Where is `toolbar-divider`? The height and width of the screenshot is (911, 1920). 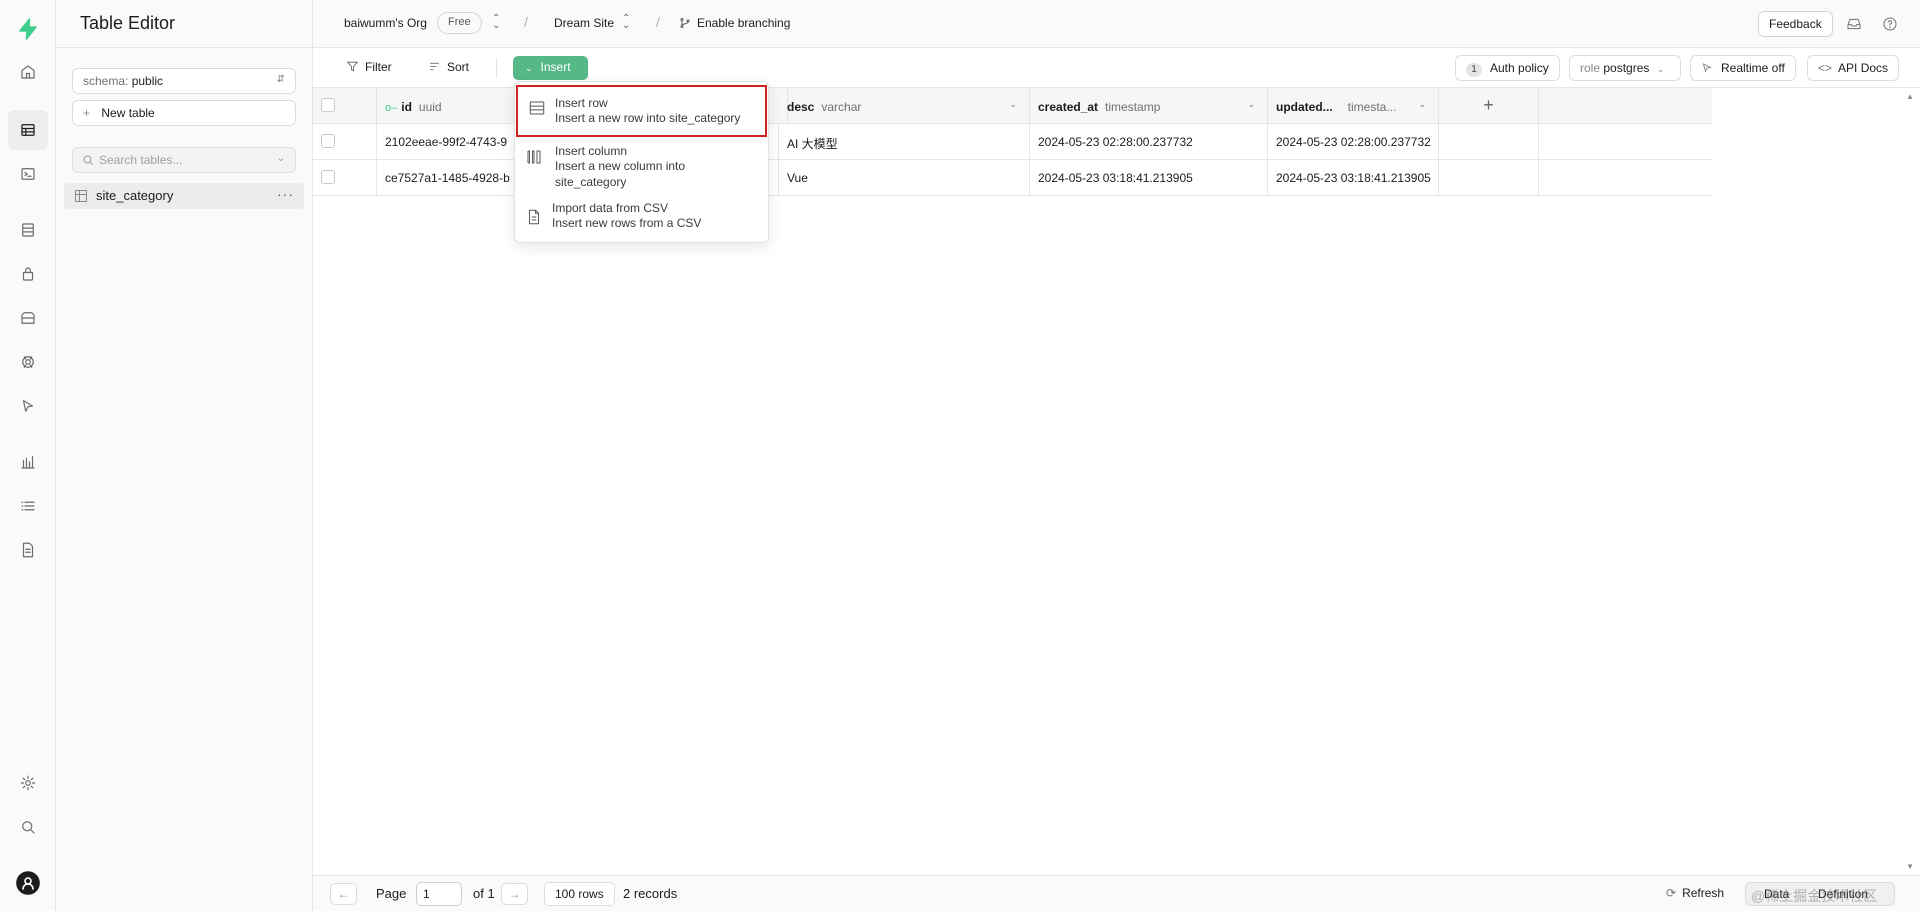
toolbar-divider is located at coordinates (496, 68).